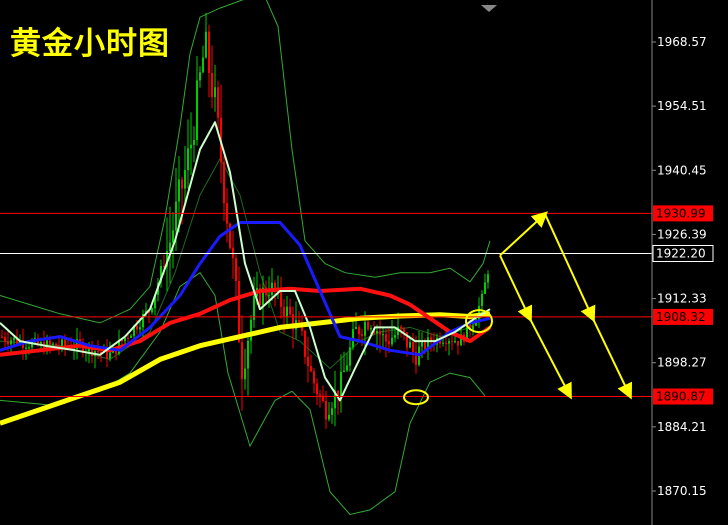 The width and height of the screenshot is (728, 525). Describe the element at coordinates (682, 491) in the screenshot. I see `y-tick-label: 1870.15` at that location.